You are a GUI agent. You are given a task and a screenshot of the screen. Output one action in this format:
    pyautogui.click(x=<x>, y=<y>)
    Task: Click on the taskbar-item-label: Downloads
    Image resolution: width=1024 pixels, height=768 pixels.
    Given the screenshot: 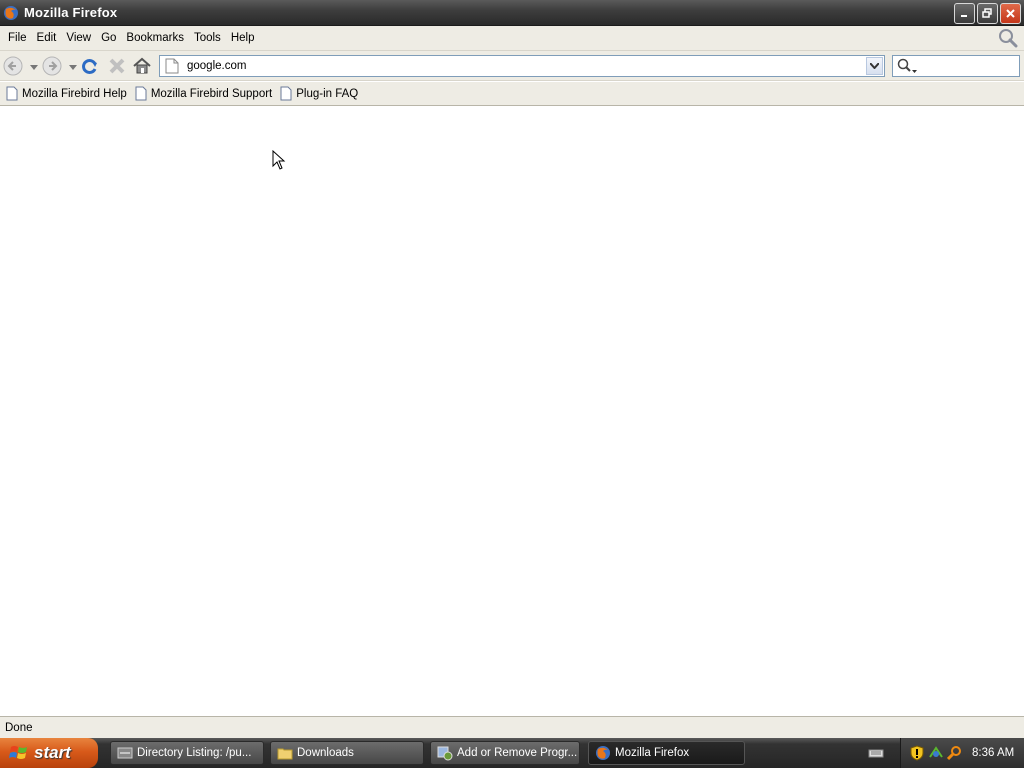 What is the action you would take?
    pyautogui.click(x=325, y=753)
    